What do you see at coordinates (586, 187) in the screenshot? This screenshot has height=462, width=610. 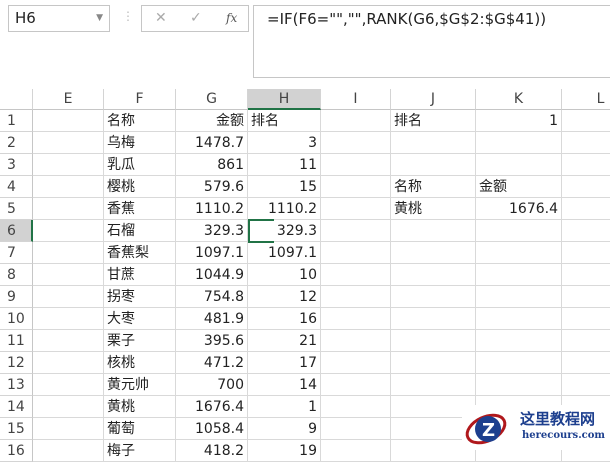 I see `cell-L4` at bounding box center [586, 187].